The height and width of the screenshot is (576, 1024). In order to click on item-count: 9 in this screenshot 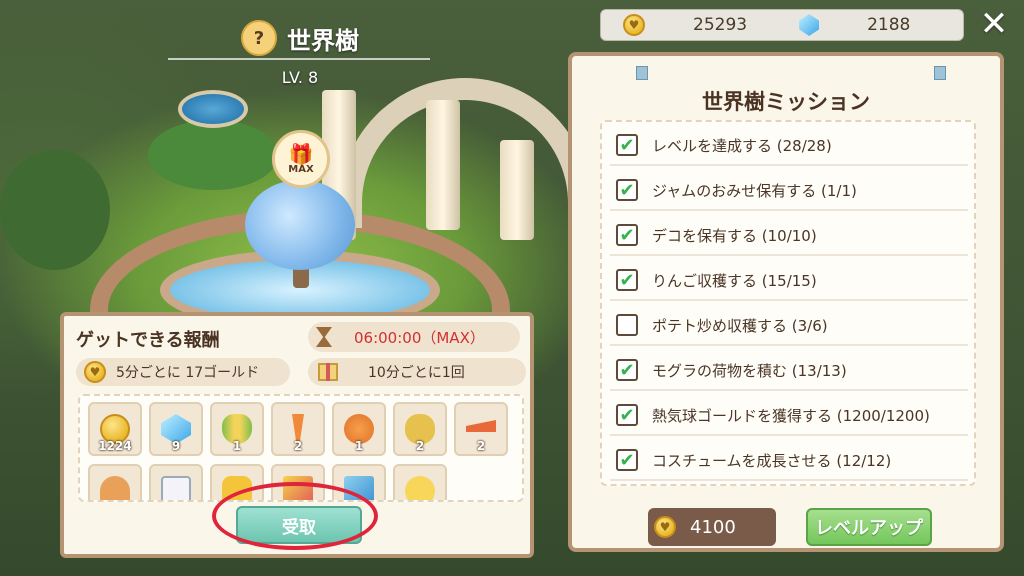, I will do `click(176, 446)`.